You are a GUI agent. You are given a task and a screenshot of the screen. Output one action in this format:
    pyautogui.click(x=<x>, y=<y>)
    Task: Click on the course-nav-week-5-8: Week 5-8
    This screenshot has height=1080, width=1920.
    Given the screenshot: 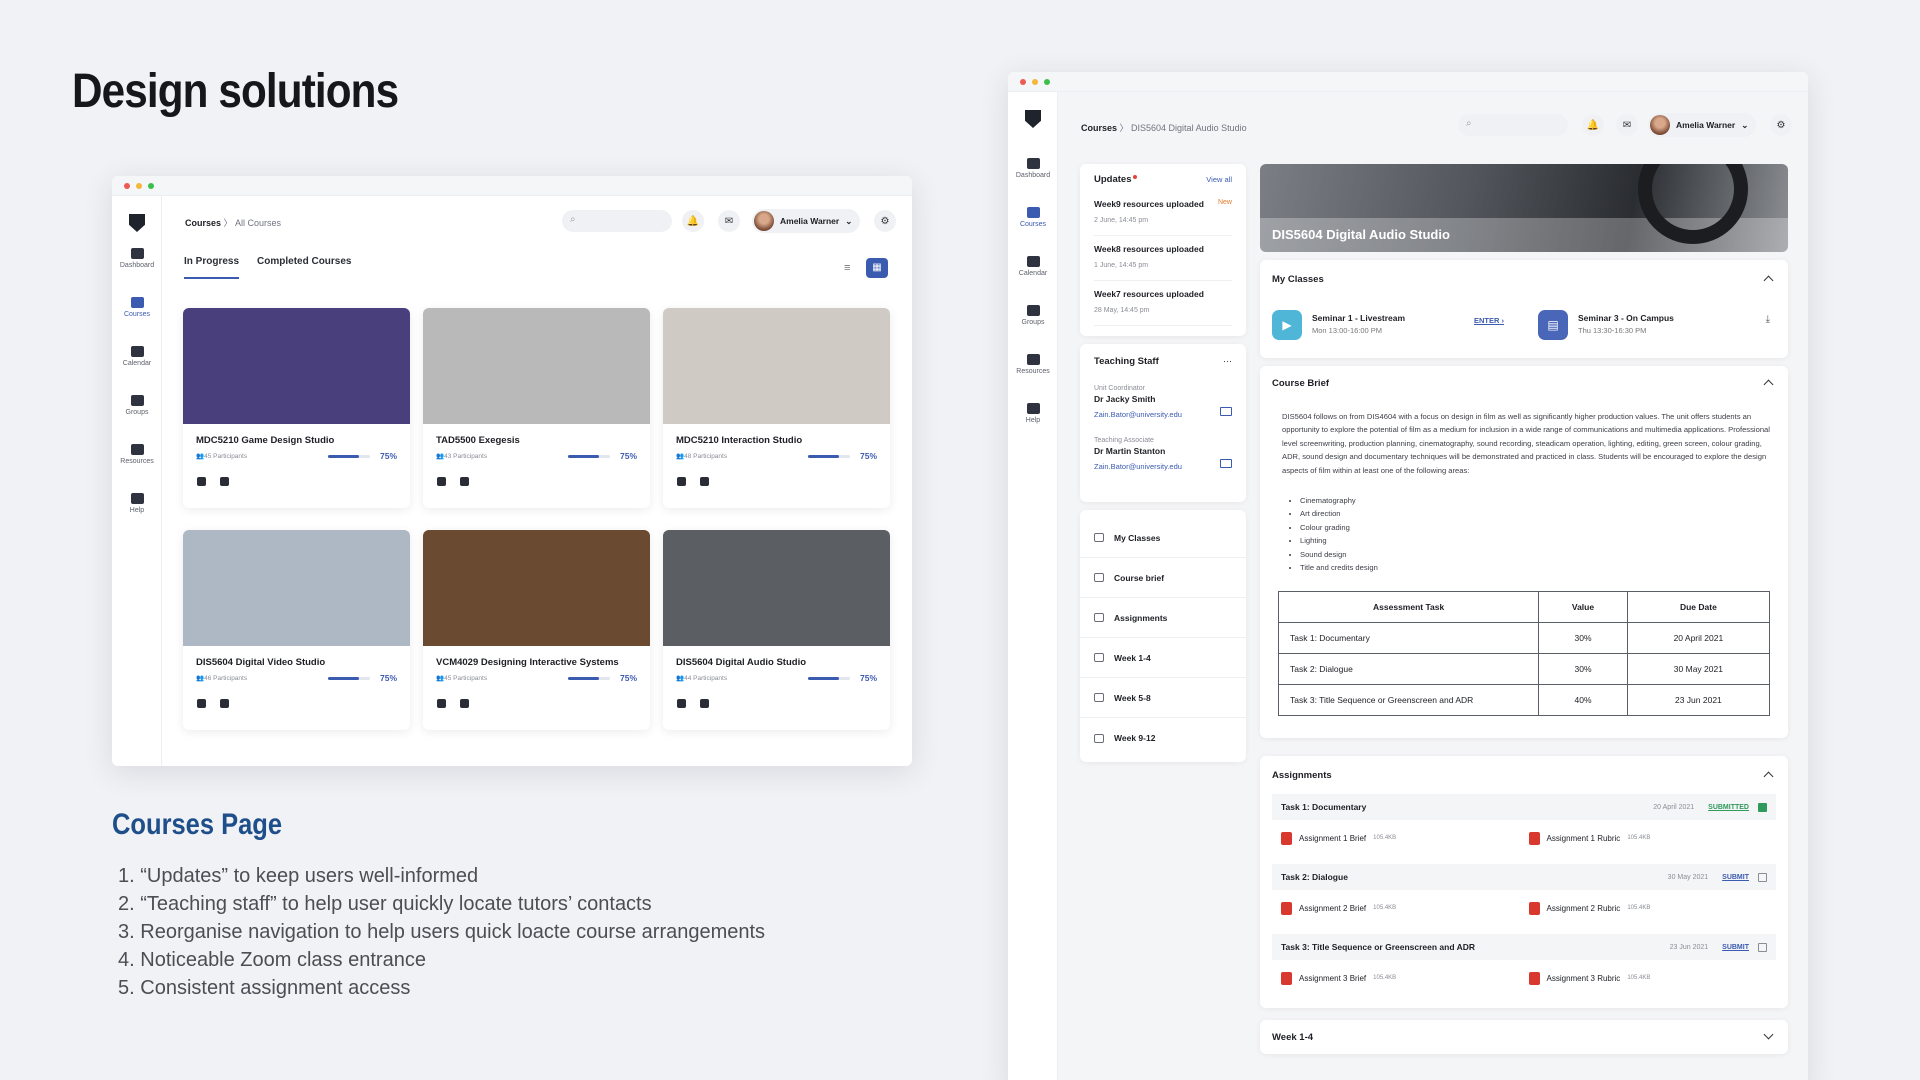 What is the action you would take?
    pyautogui.click(x=1163, y=698)
    